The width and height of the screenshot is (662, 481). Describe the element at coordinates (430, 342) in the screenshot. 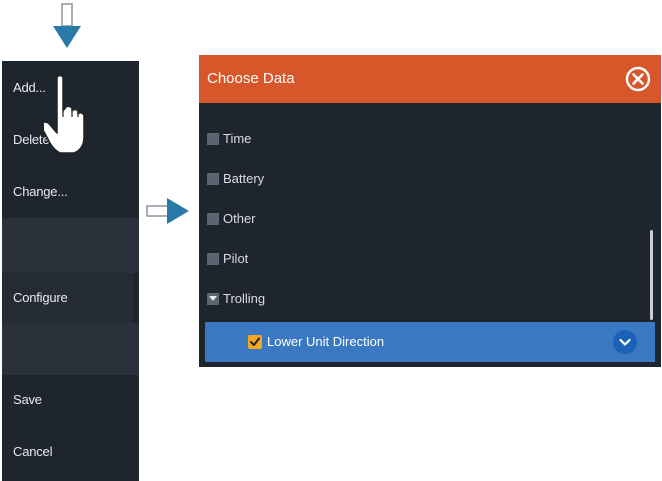

I see `selected-data-item: Lower Unit Direction` at that location.